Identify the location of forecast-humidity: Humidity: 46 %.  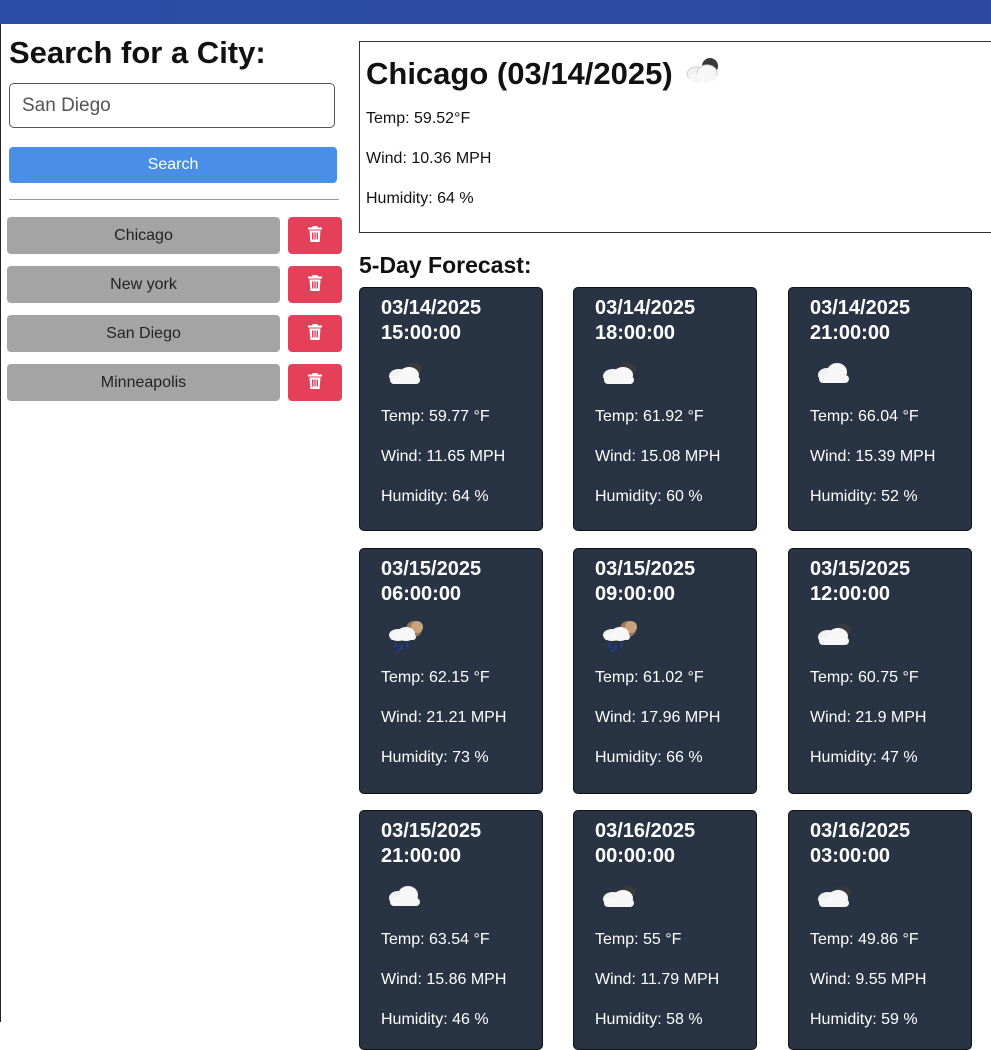
(435, 1019).